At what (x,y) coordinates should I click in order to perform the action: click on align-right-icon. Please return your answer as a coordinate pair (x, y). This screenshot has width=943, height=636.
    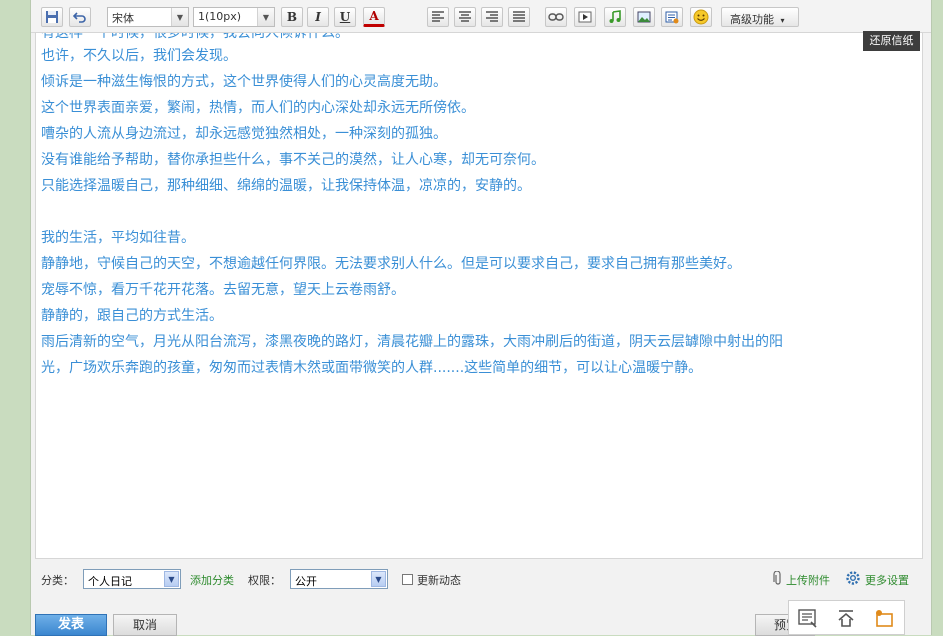
    Looking at the image, I should click on (492, 17).